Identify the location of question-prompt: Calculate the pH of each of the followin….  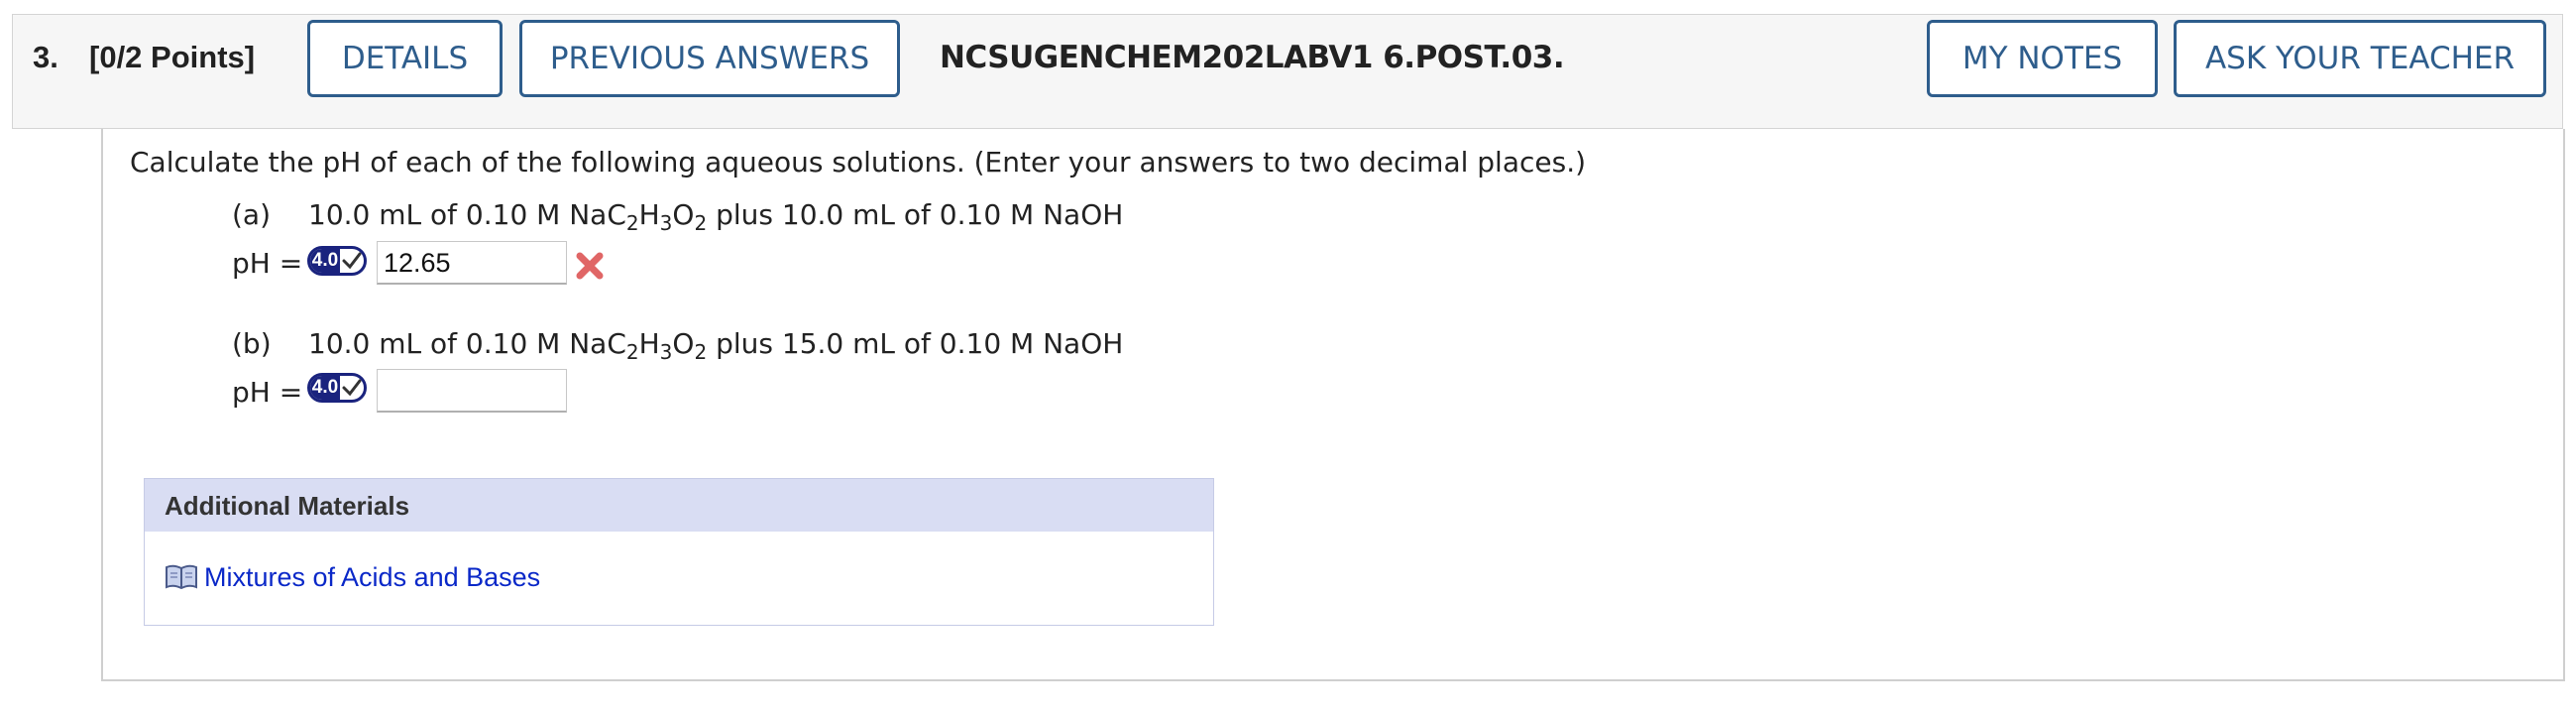
(858, 163).